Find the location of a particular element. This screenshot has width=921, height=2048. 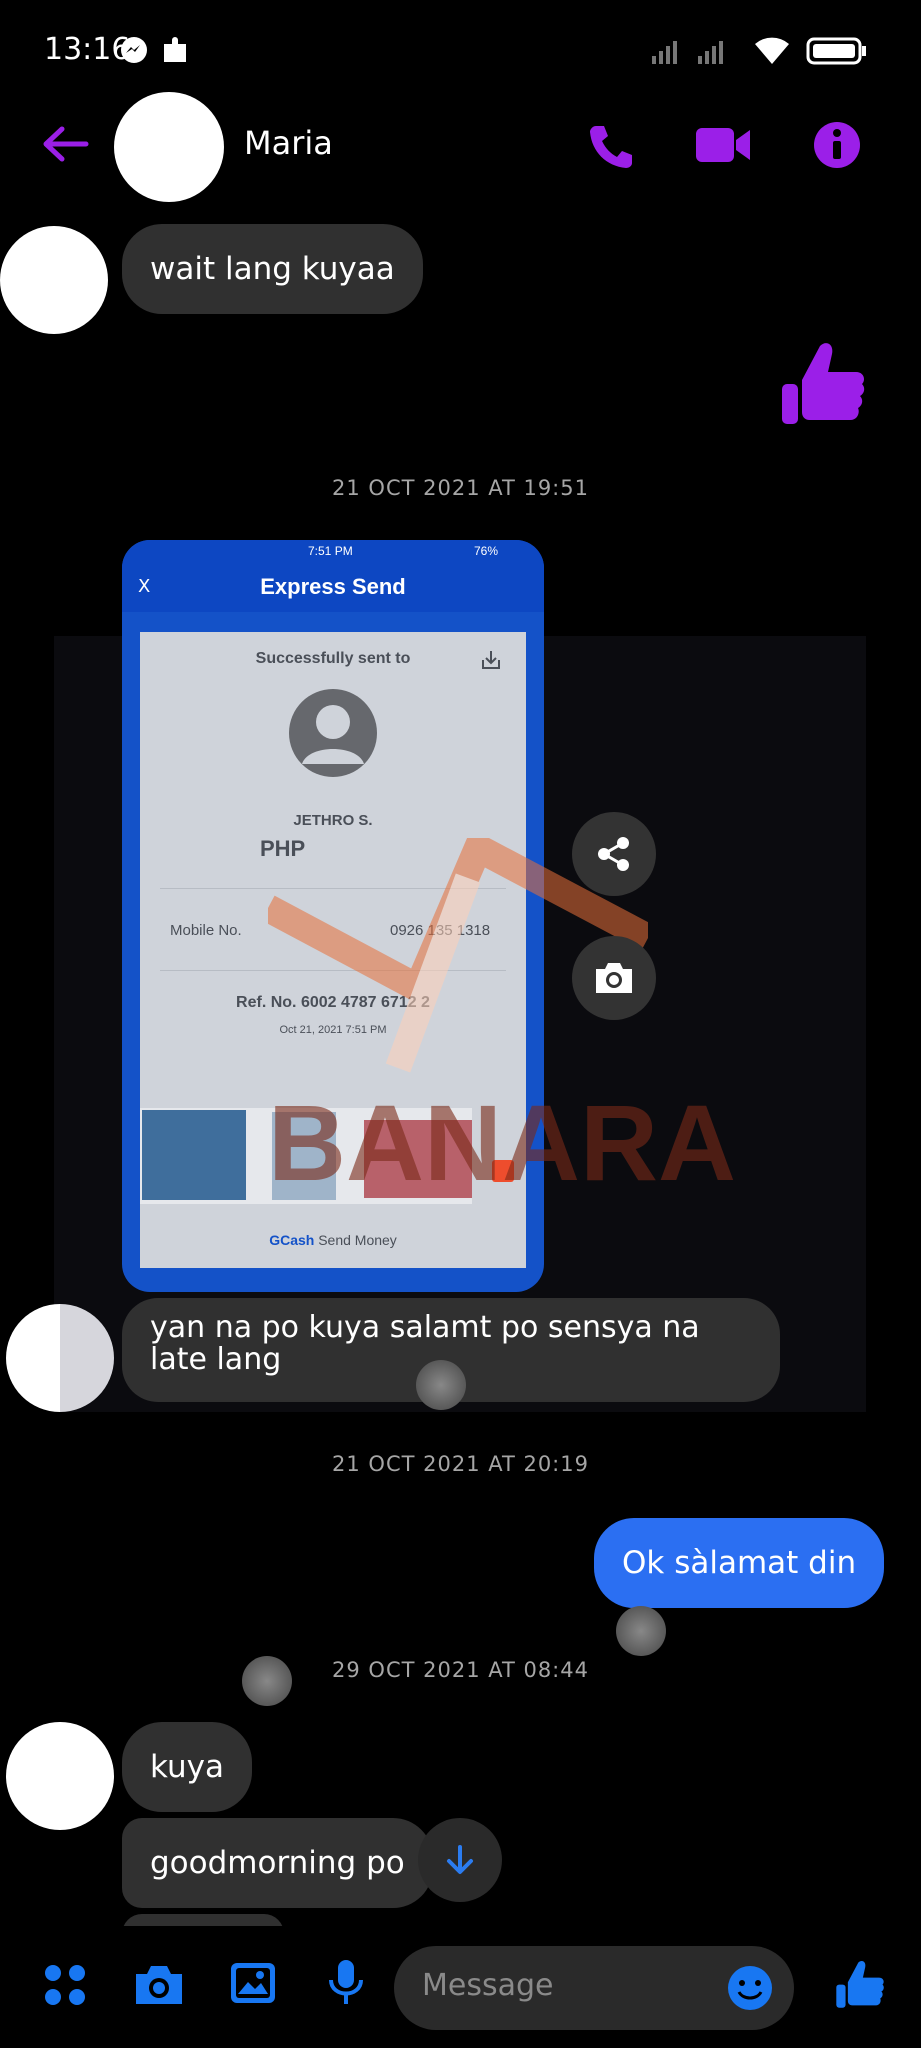

battery-icon is located at coordinates (837, 53).